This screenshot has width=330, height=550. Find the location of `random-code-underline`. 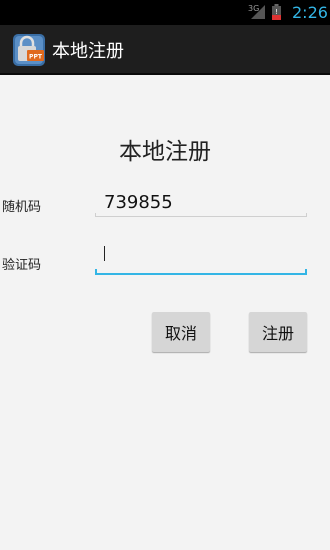

random-code-underline is located at coordinates (201, 215).